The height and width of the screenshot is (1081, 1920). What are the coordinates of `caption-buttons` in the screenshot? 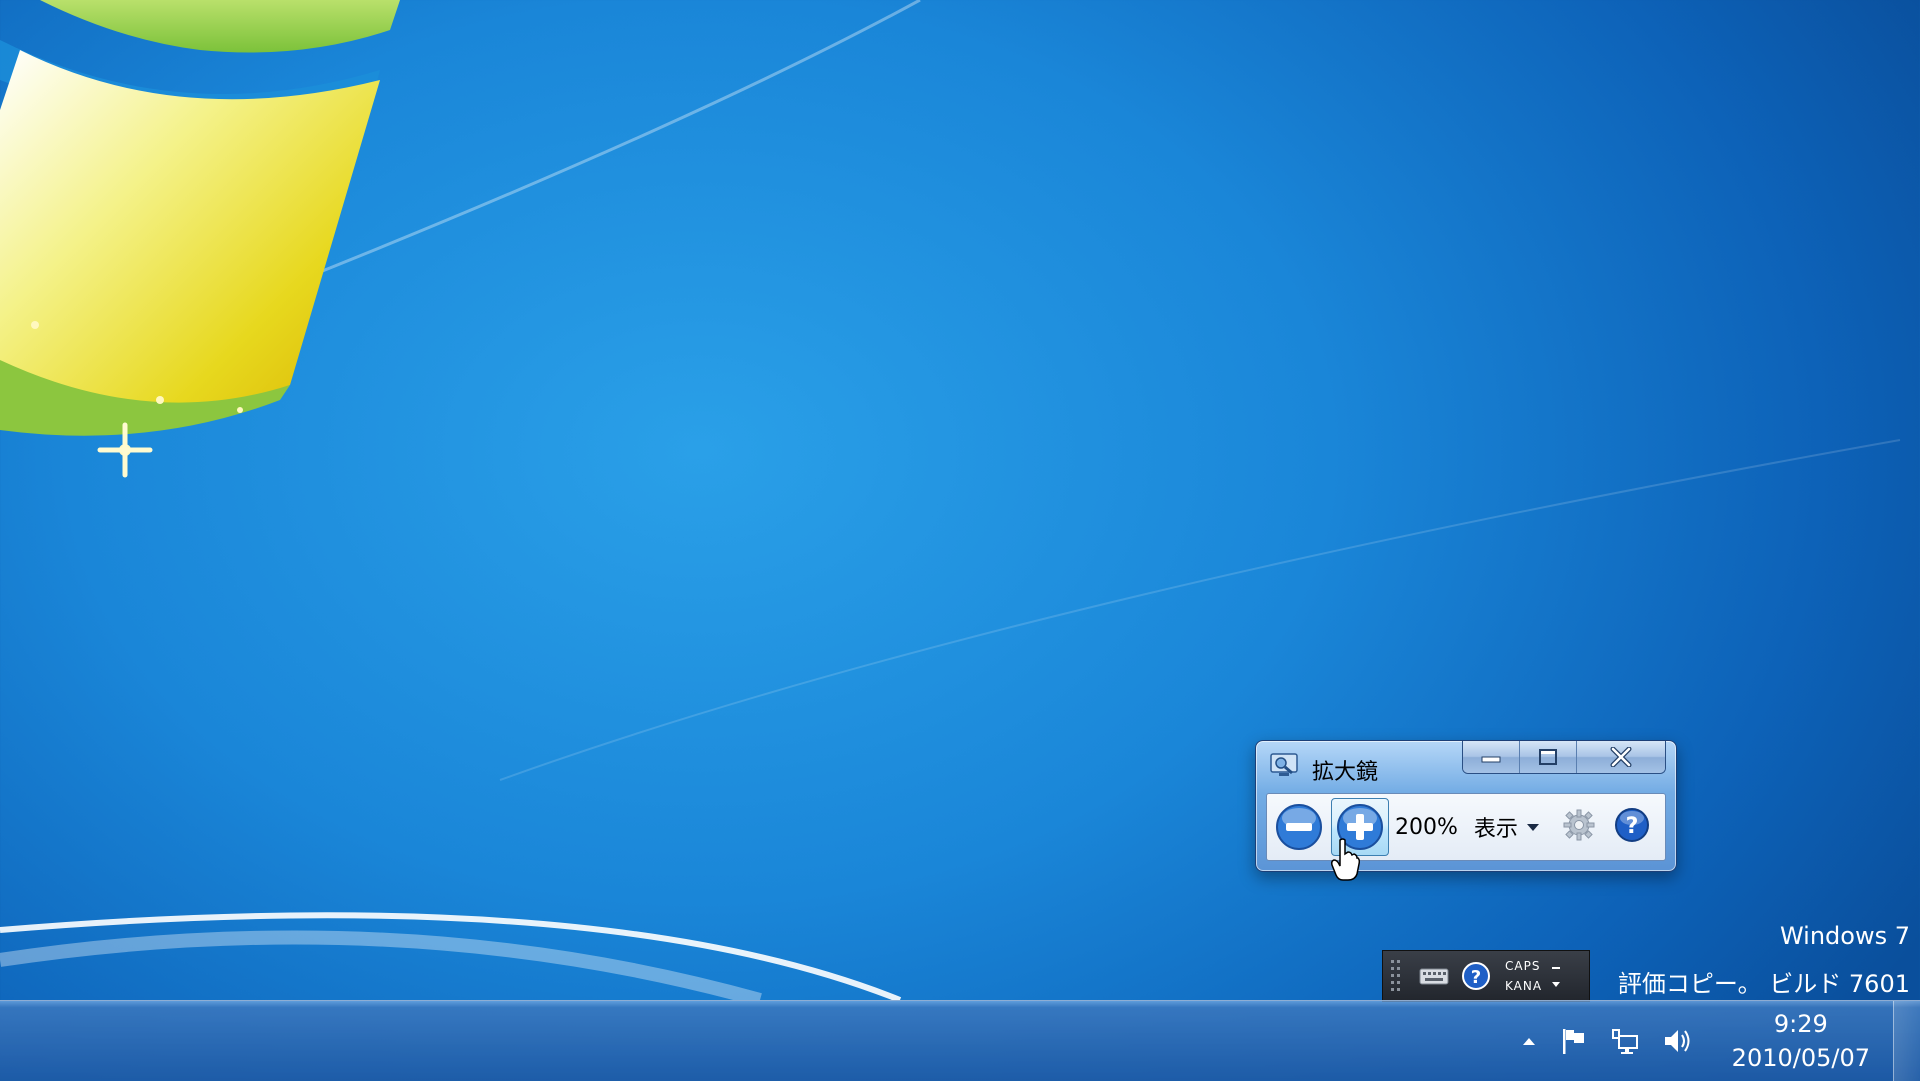 It's located at (1564, 757).